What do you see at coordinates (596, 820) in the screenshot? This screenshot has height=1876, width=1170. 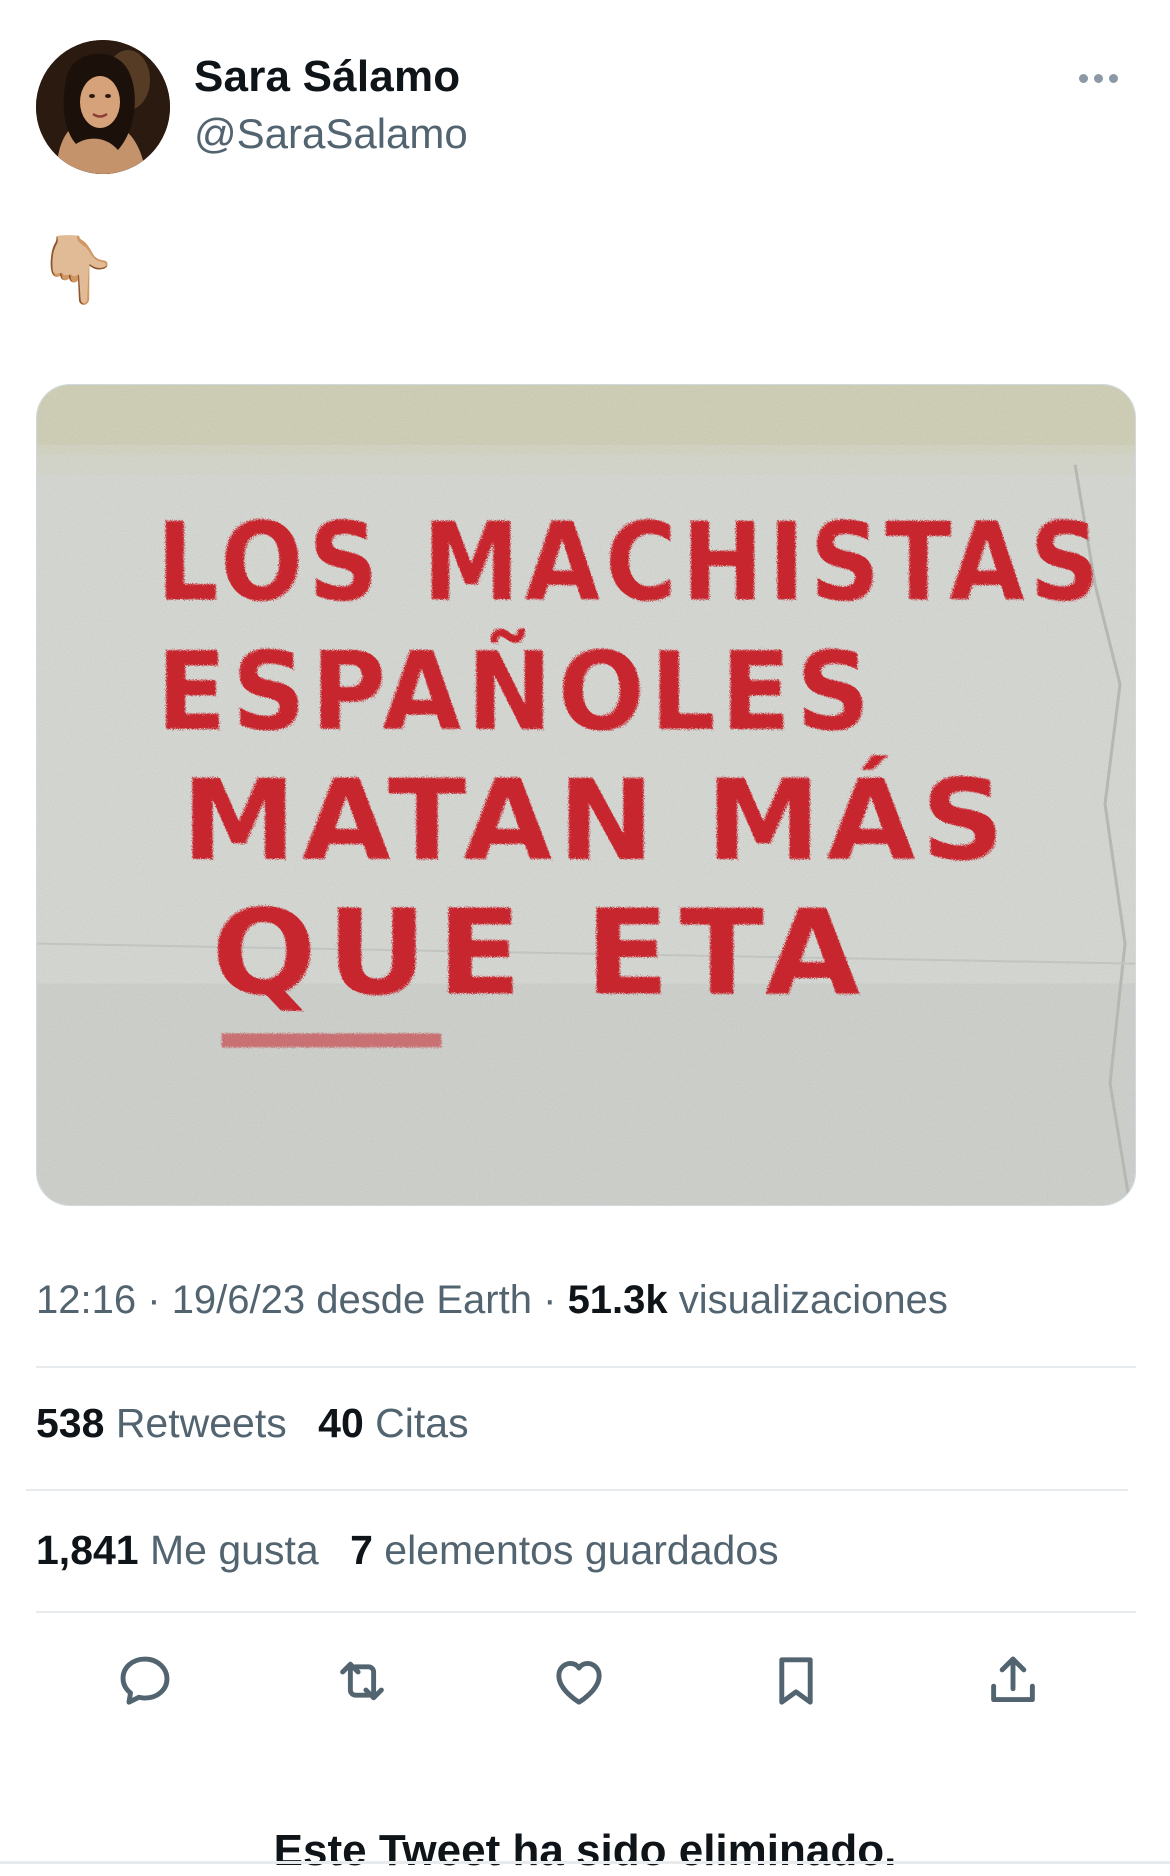 I see `graffiti-line-3: MATAN MÁS` at bounding box center [596, 820].